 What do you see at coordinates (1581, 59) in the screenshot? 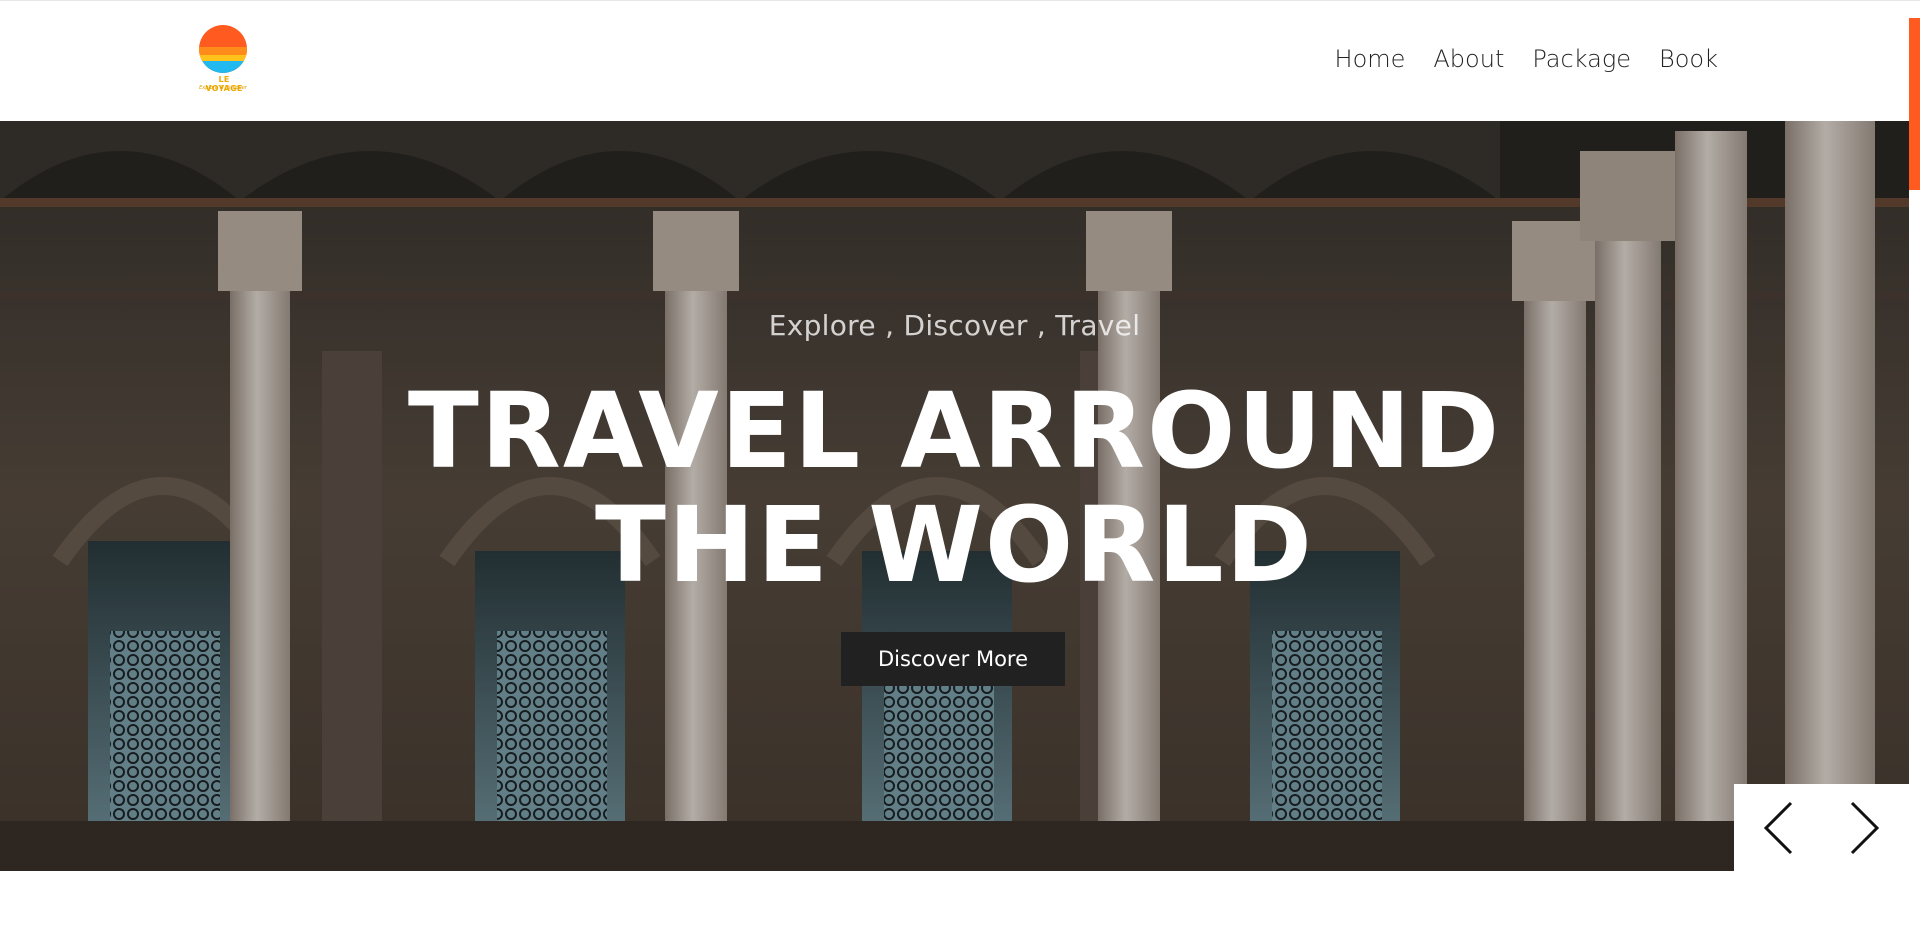
I see `nav-item-package: Package` at bounding box center [1581, 59].